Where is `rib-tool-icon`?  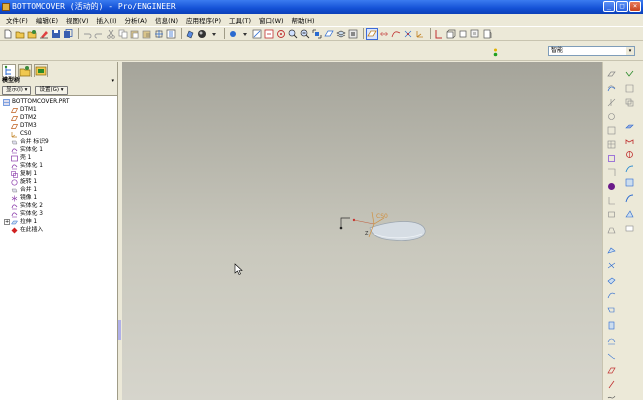 rib-tool-icon is located at coordinates (611, 214).